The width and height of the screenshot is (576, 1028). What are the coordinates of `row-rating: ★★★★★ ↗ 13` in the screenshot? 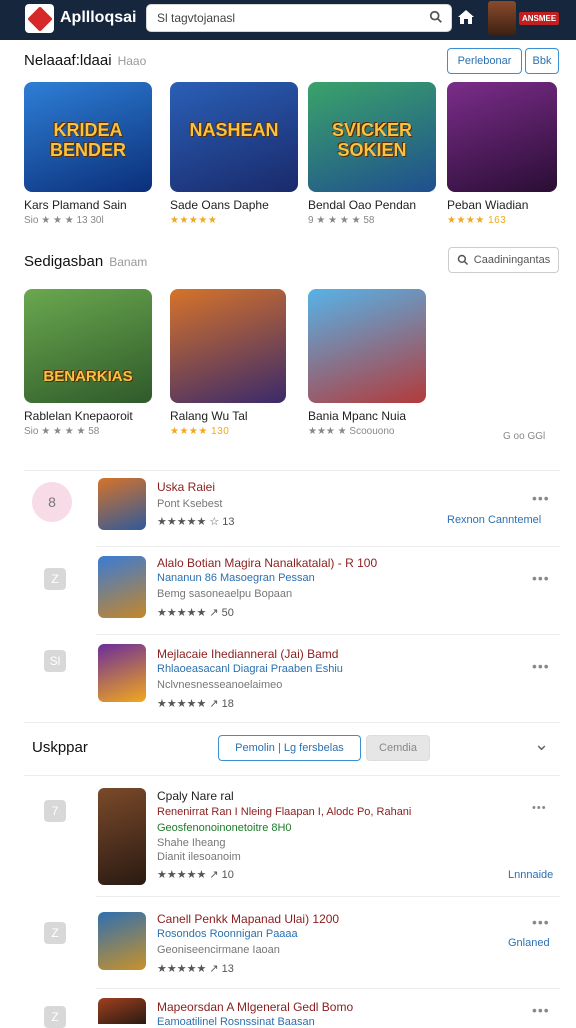 It's located at (195, 969).